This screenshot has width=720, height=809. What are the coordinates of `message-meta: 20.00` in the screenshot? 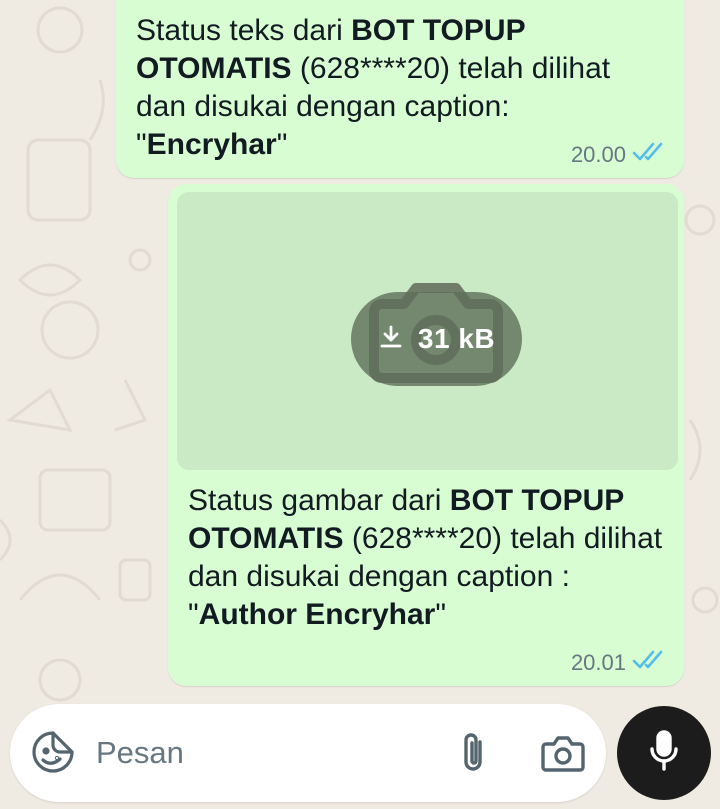 It's located at (618, 155).